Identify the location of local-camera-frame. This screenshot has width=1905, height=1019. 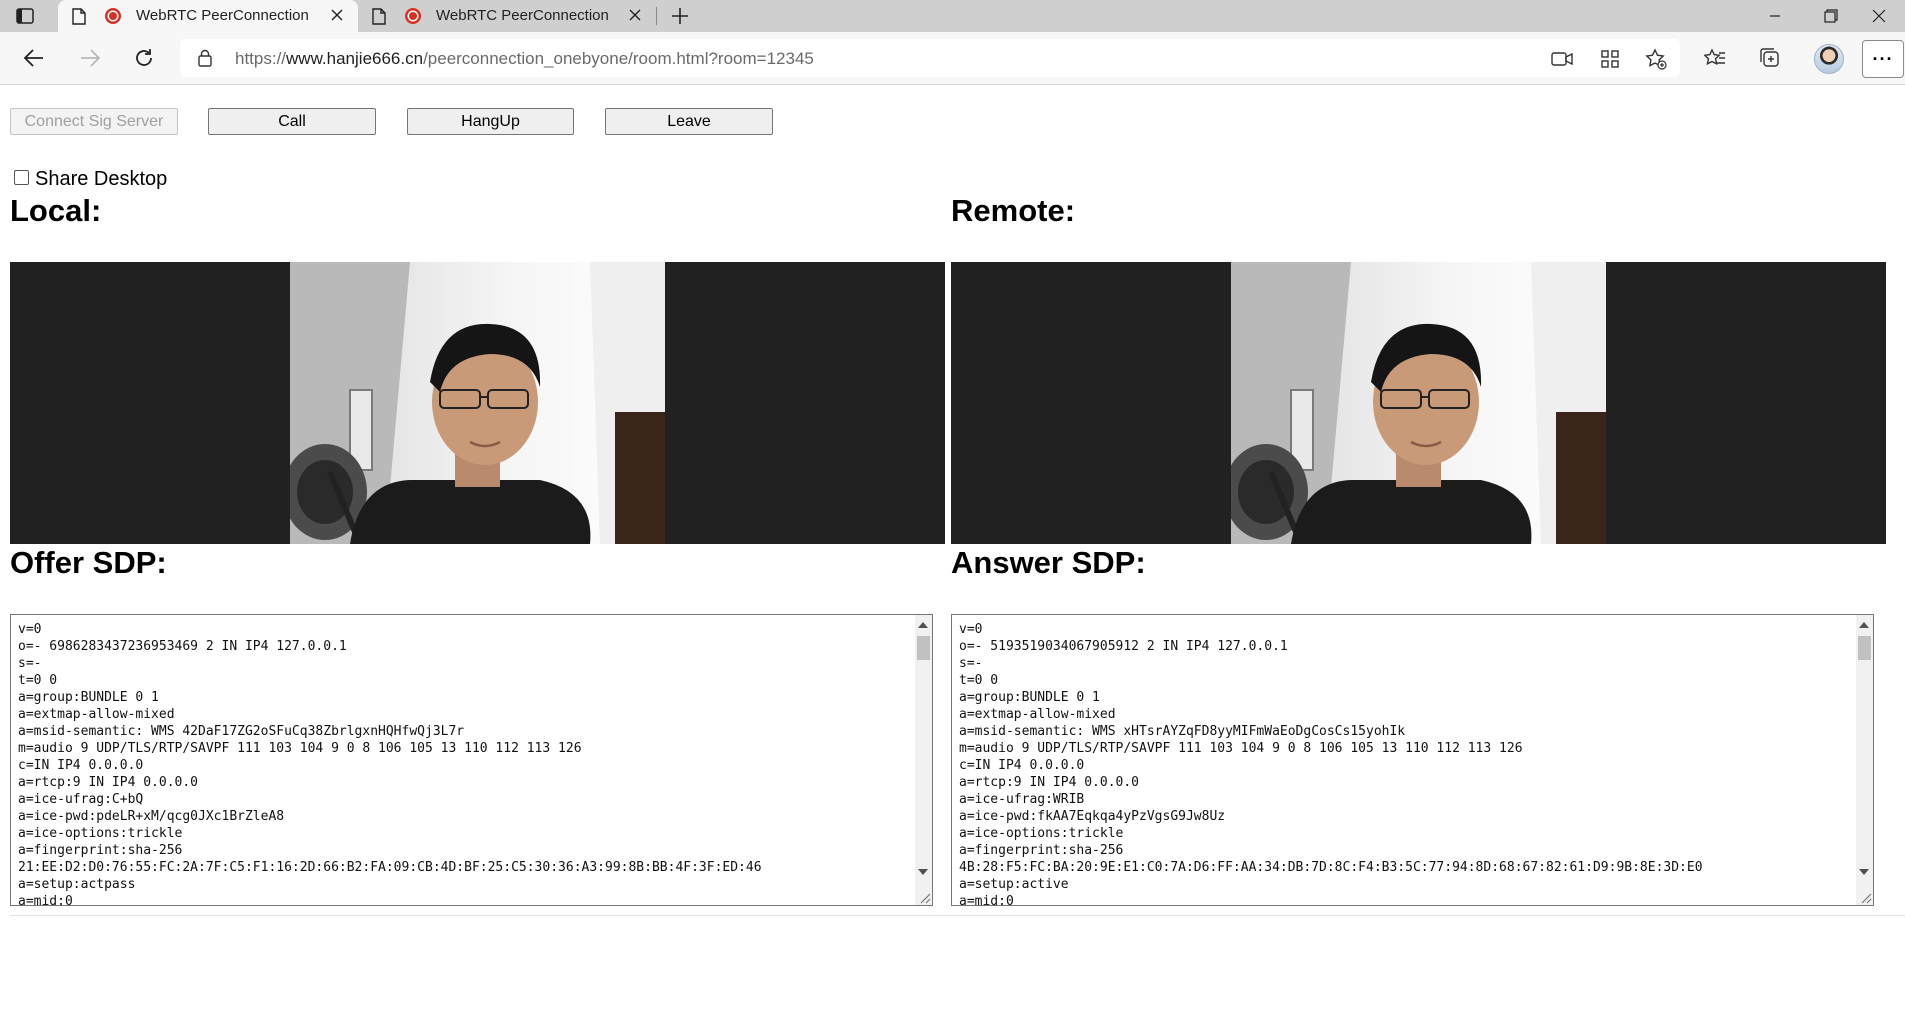
(477, 403).